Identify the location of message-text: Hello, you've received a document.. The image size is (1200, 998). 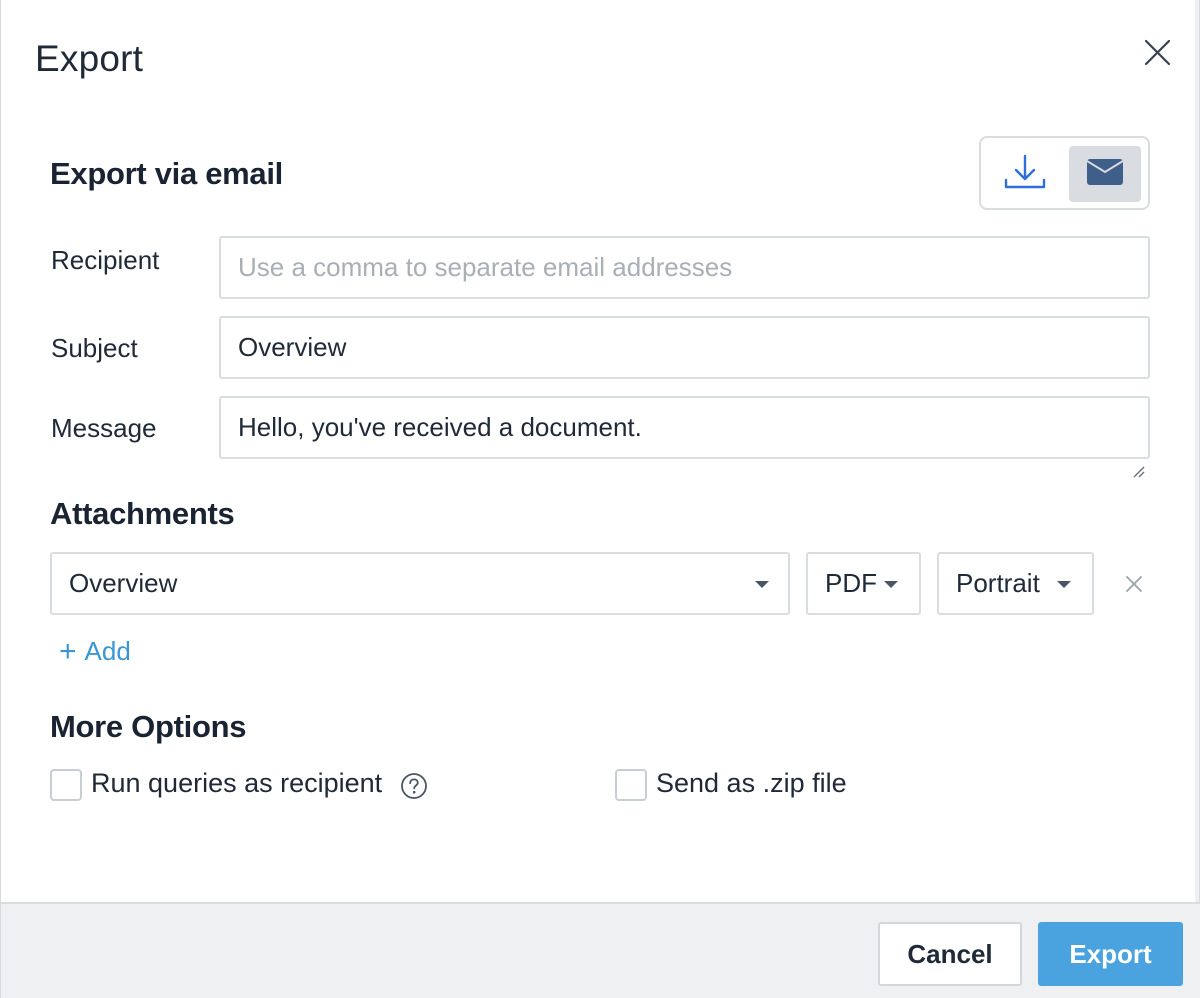
(440, 427).